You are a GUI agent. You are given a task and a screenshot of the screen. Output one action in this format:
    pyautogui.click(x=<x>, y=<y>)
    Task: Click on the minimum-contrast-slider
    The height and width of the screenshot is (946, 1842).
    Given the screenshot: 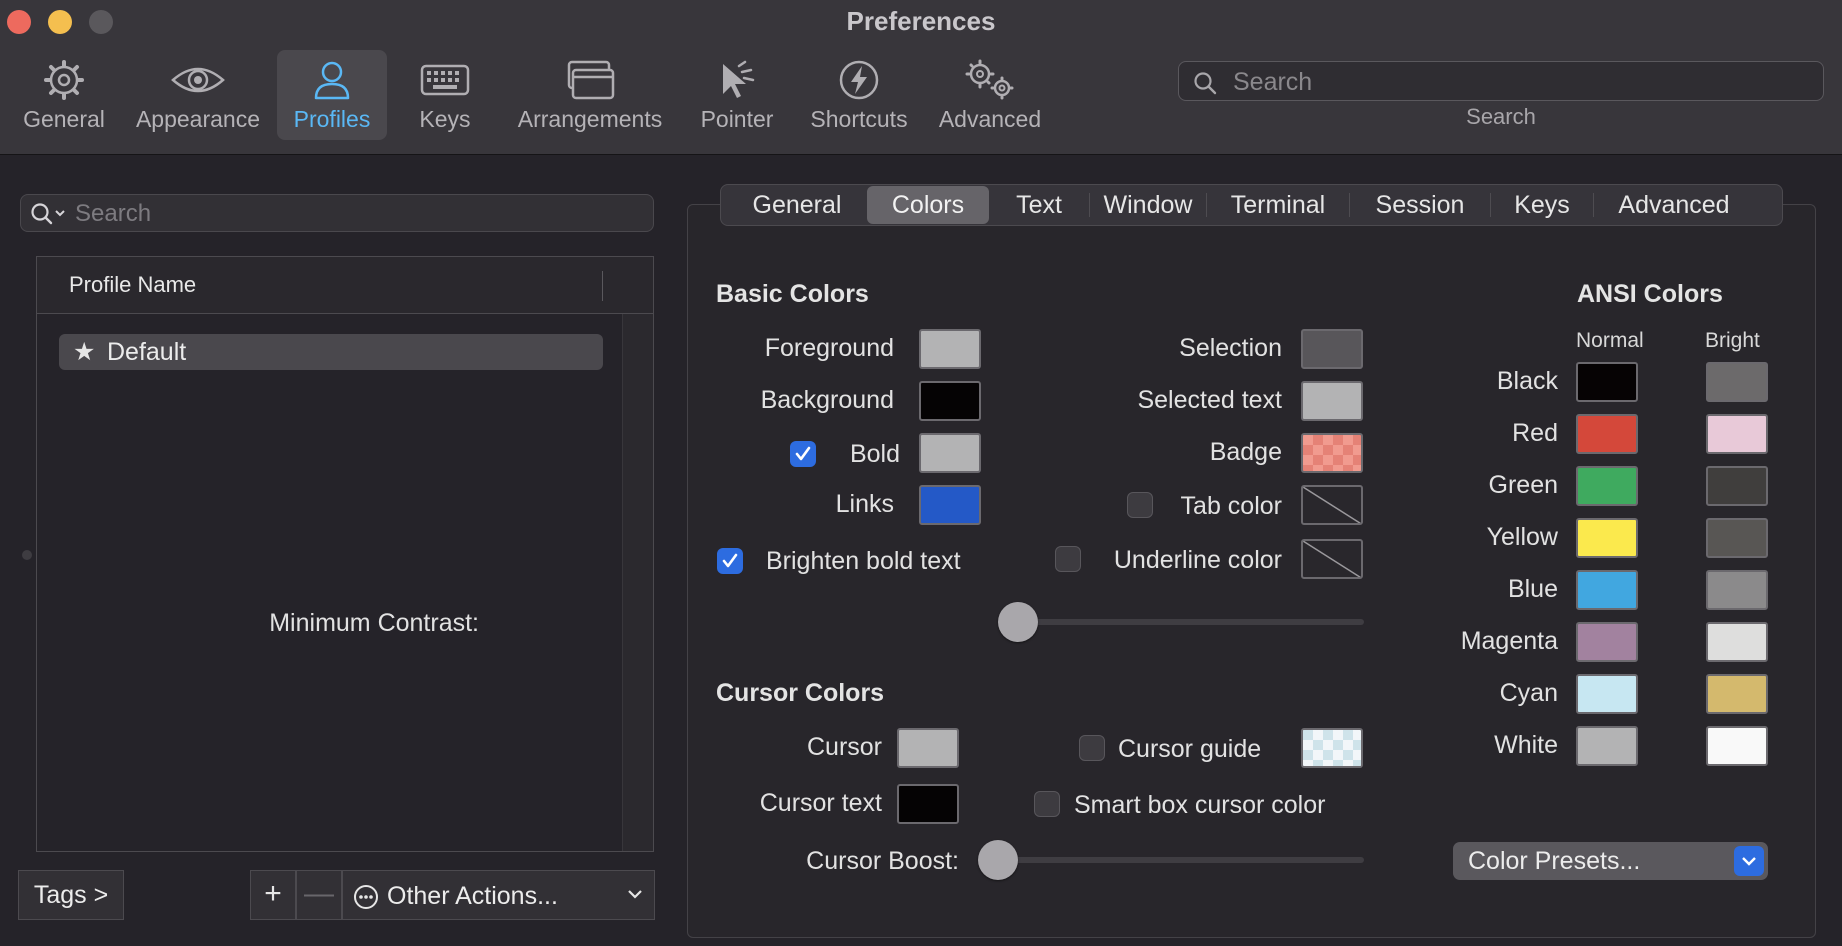 What is the action you would take?
    pyautogui.click(x=1018, y=622)
    